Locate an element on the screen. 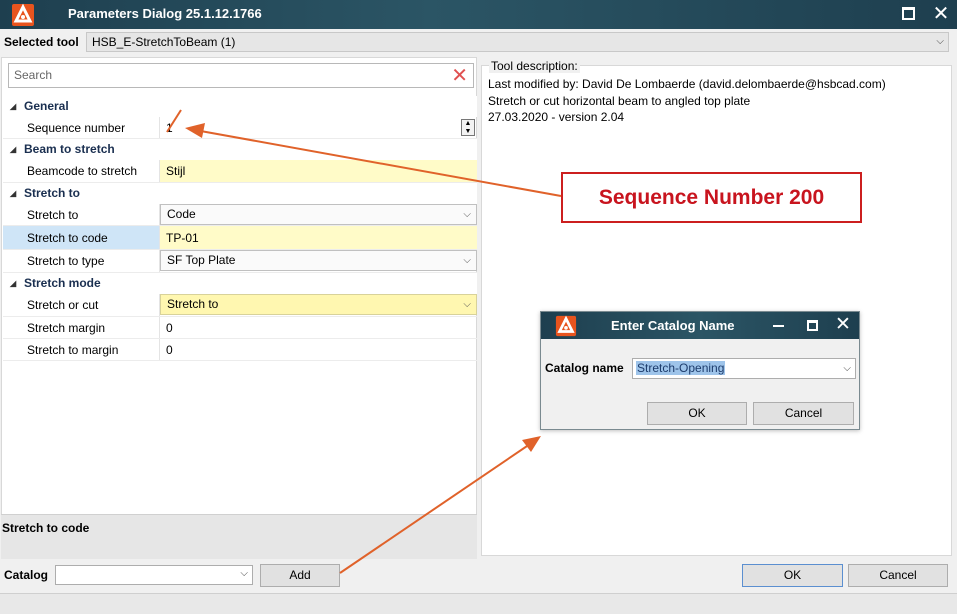 The width and height of the screenshot is (957, 614). search-input: Search ✕ is located at coordinates (241, 75).